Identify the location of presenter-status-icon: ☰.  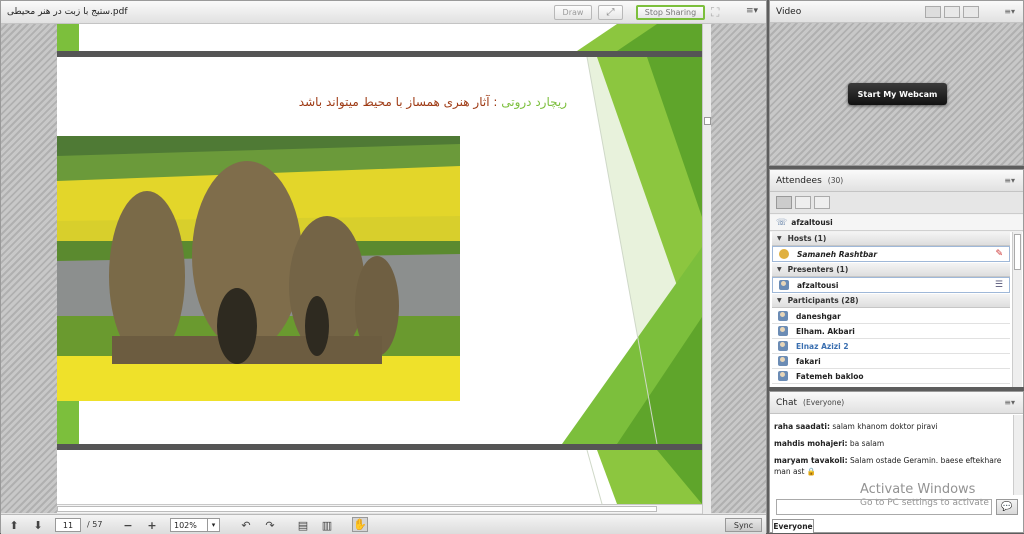
(999, 285).